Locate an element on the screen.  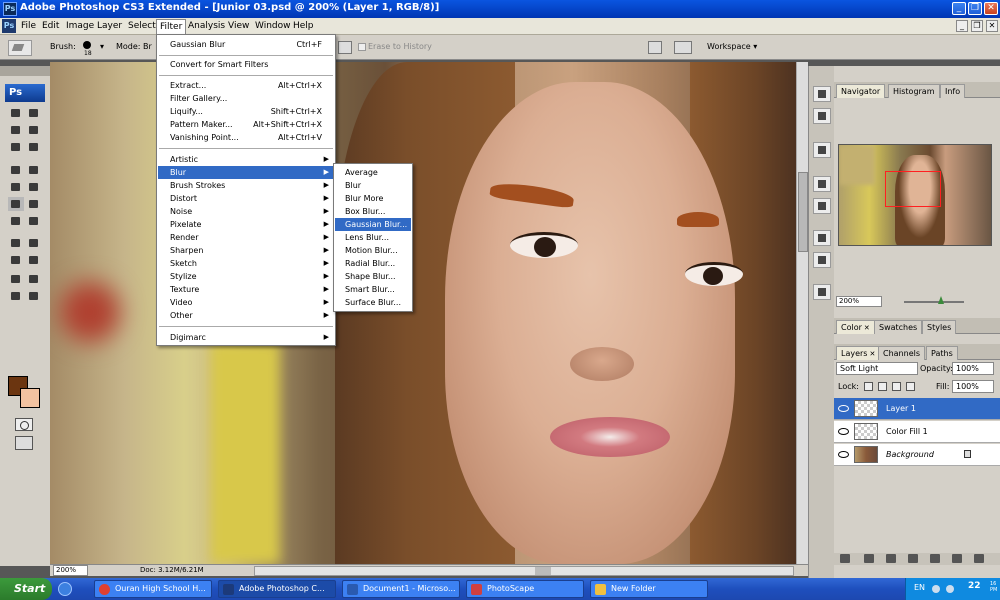
menu-image: Image is located at coordinates (80, 26).